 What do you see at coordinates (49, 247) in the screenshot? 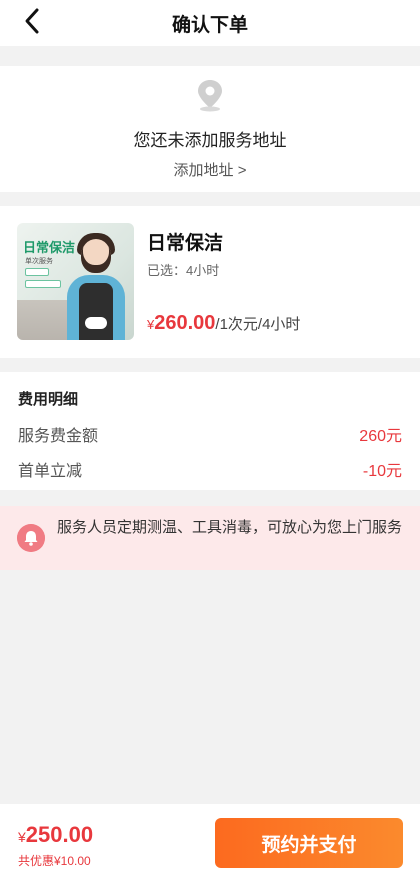
I see `thumbnail-title: 日常保洁` at bounding box center [49, 247].